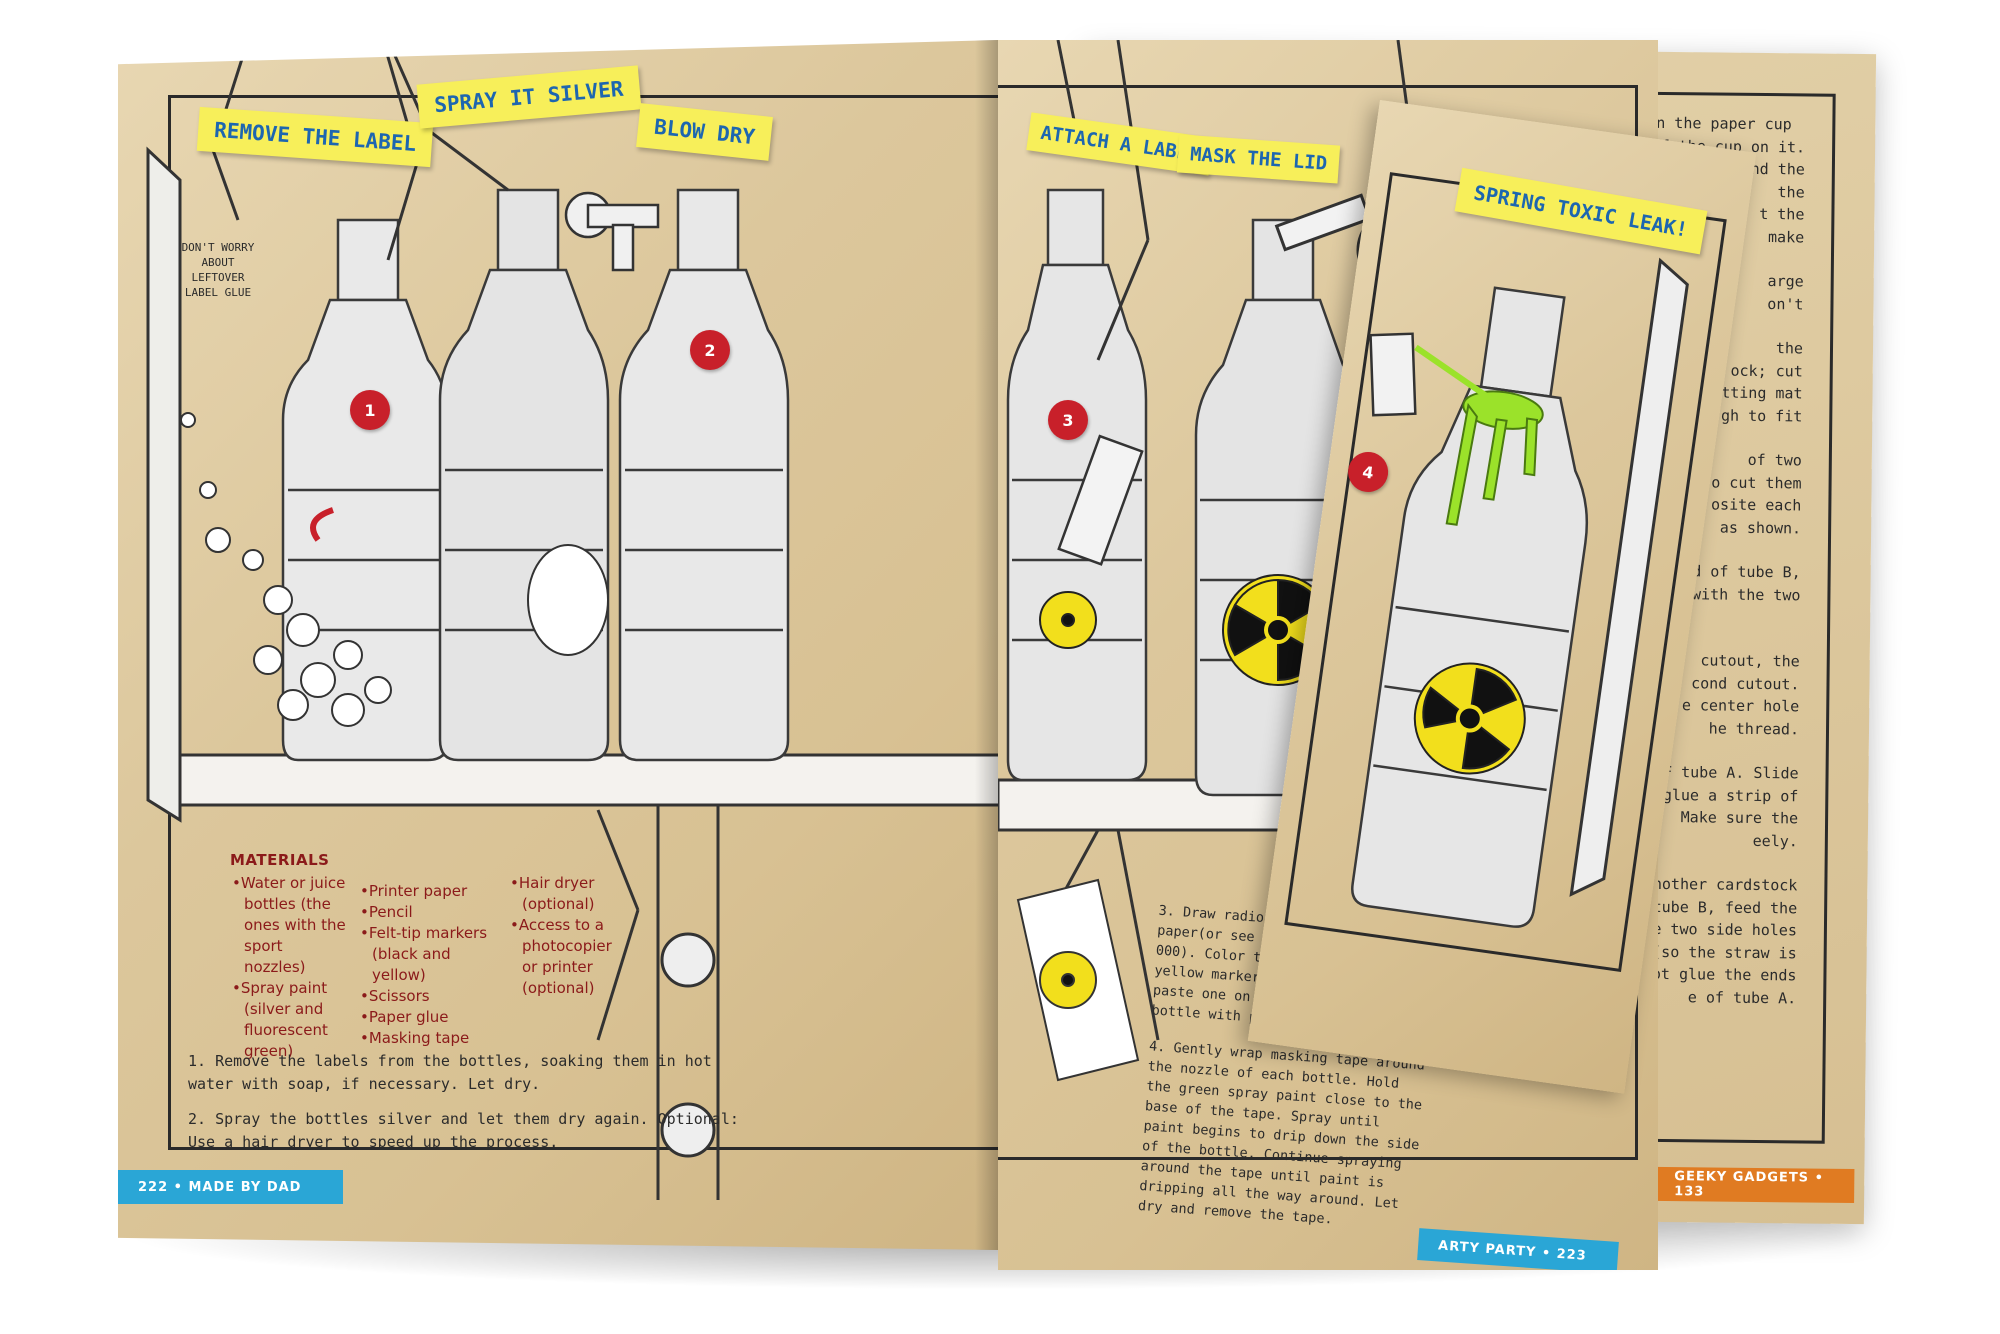 This screenshot has height=1334, width=2000. I want to click on material-item: Felt-tip markers (black and yellow), so click(428, 954).